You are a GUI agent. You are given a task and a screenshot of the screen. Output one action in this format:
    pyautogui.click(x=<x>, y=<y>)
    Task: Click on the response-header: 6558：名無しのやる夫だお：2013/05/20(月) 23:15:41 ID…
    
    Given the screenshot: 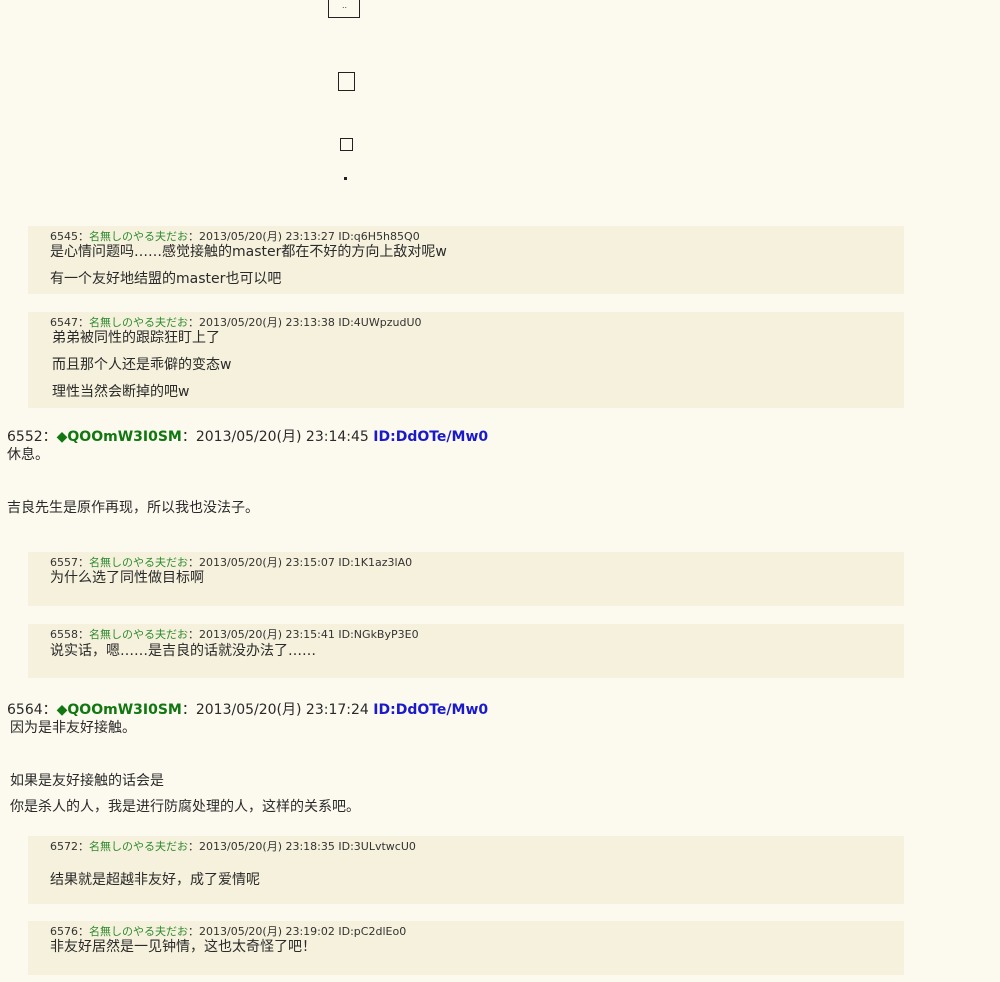 What is the action you would take?
    pyautogui.click(x=234, y=634)
    